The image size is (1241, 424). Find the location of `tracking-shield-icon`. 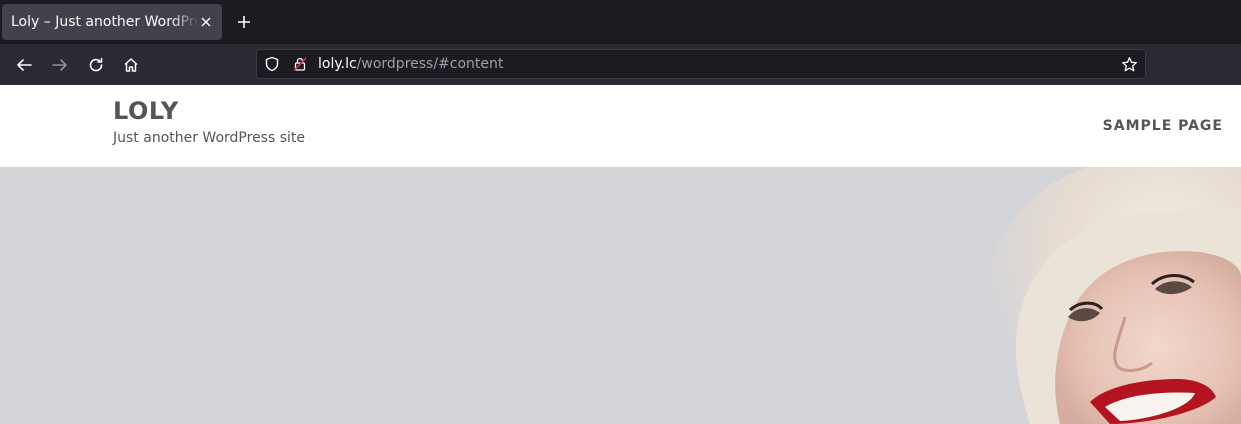

tracking-shield-icon is located at coordinates (272, 64).